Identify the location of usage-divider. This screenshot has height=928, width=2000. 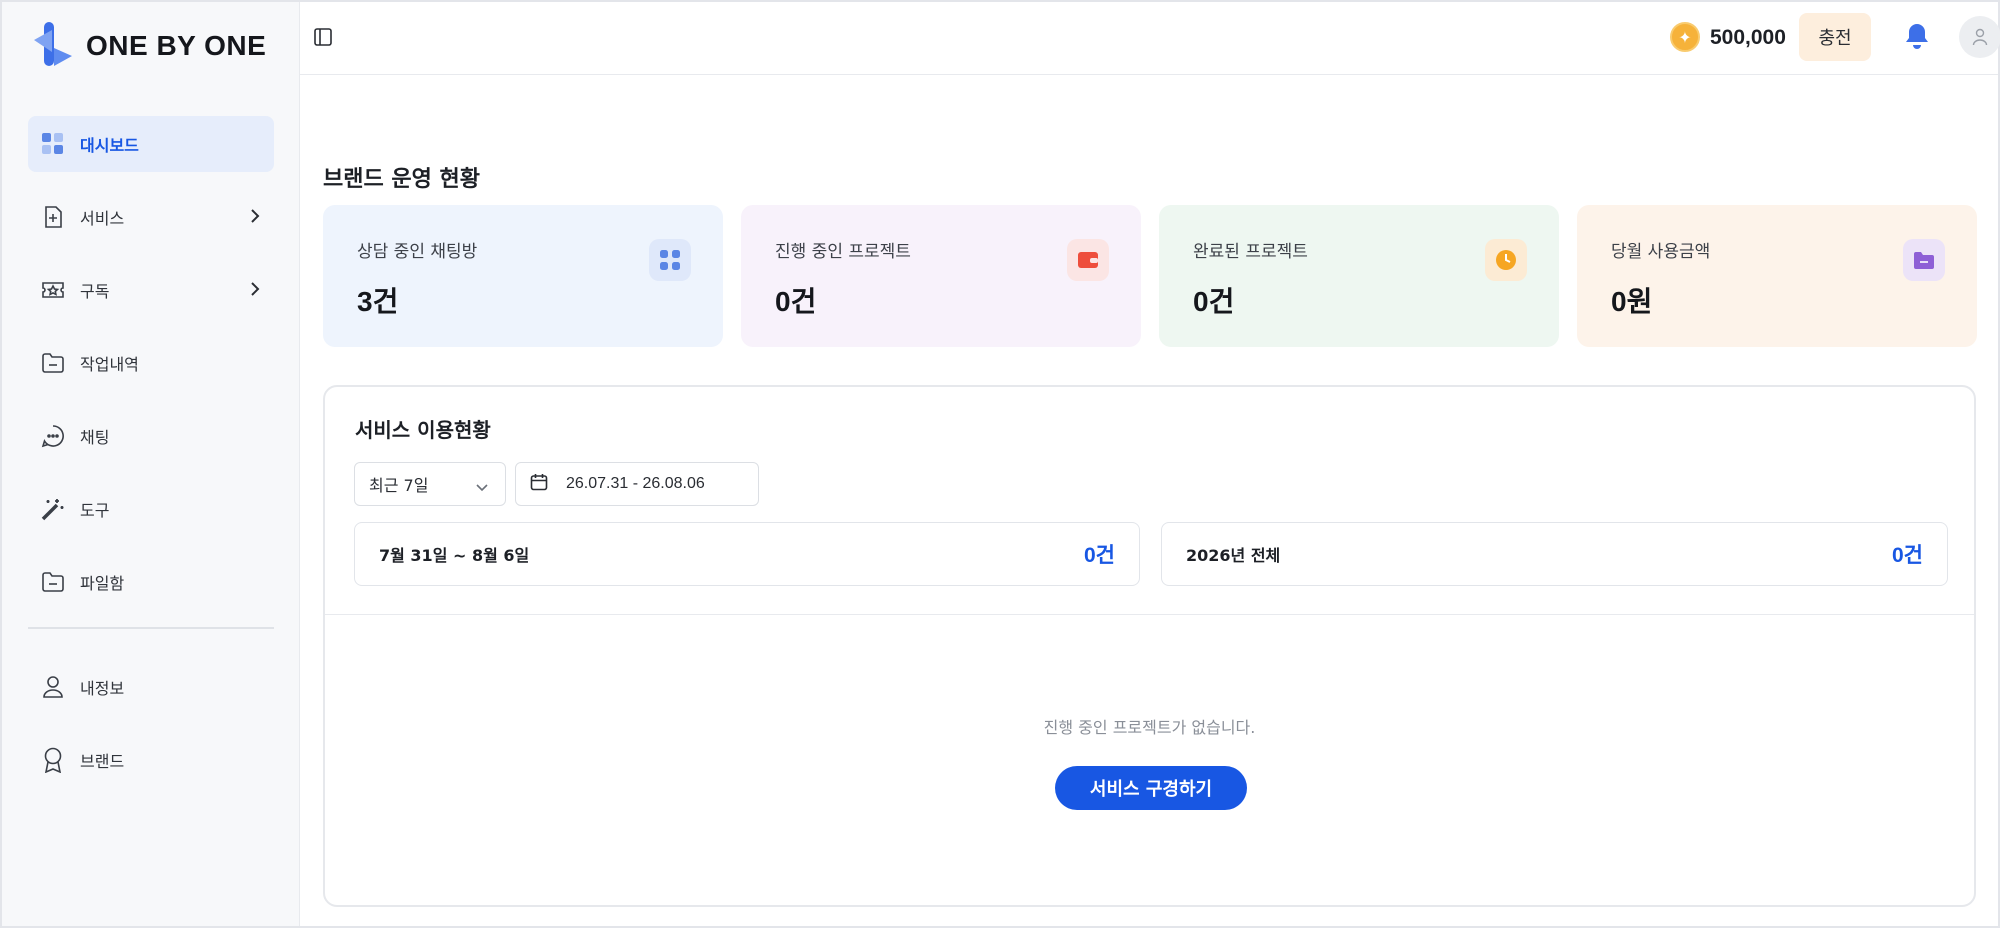
(1149, 614).